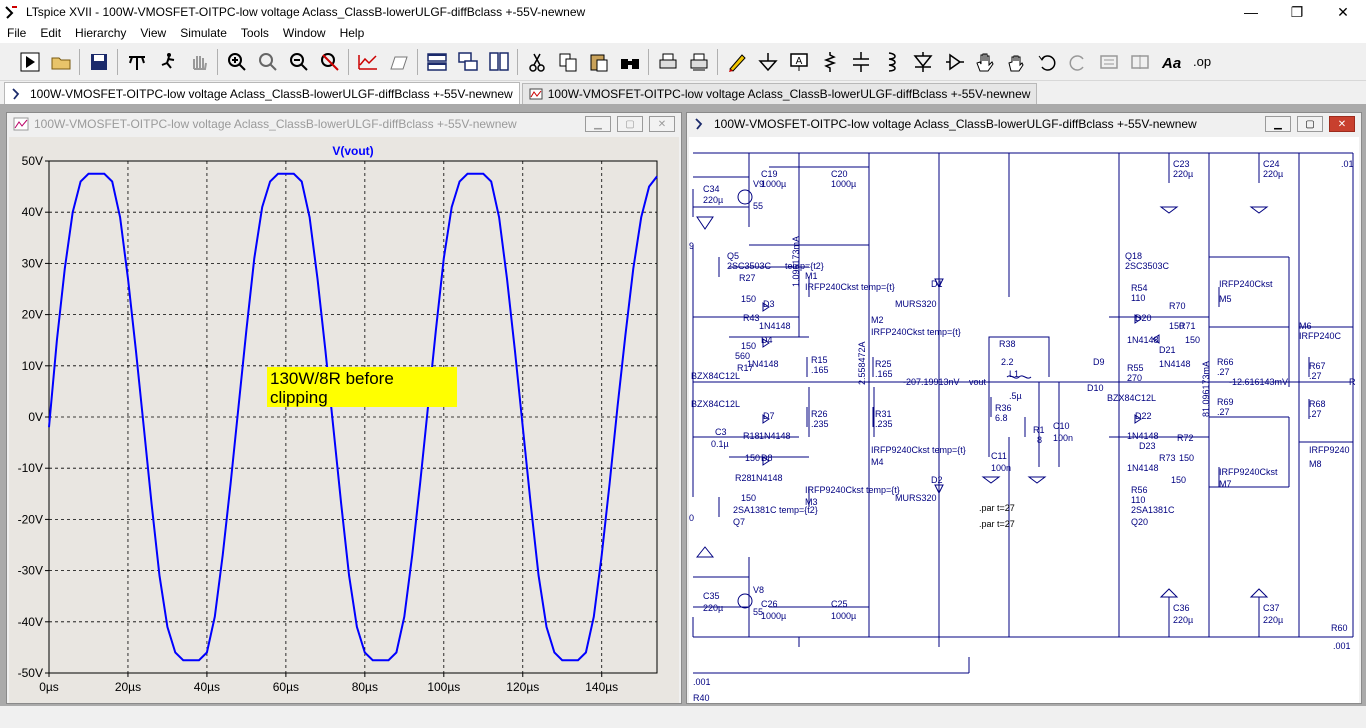  Describe the element at coordinates (1167, 458) in the screenshot. I see `label-r73: R73` at that location.